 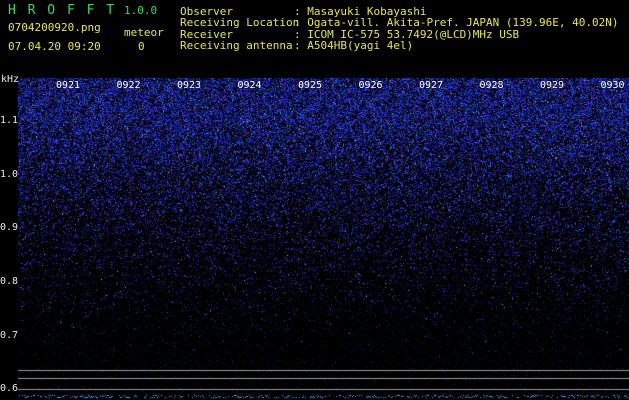 I want to click on y-tick-label: 0.9, so click(x=9, y=228).